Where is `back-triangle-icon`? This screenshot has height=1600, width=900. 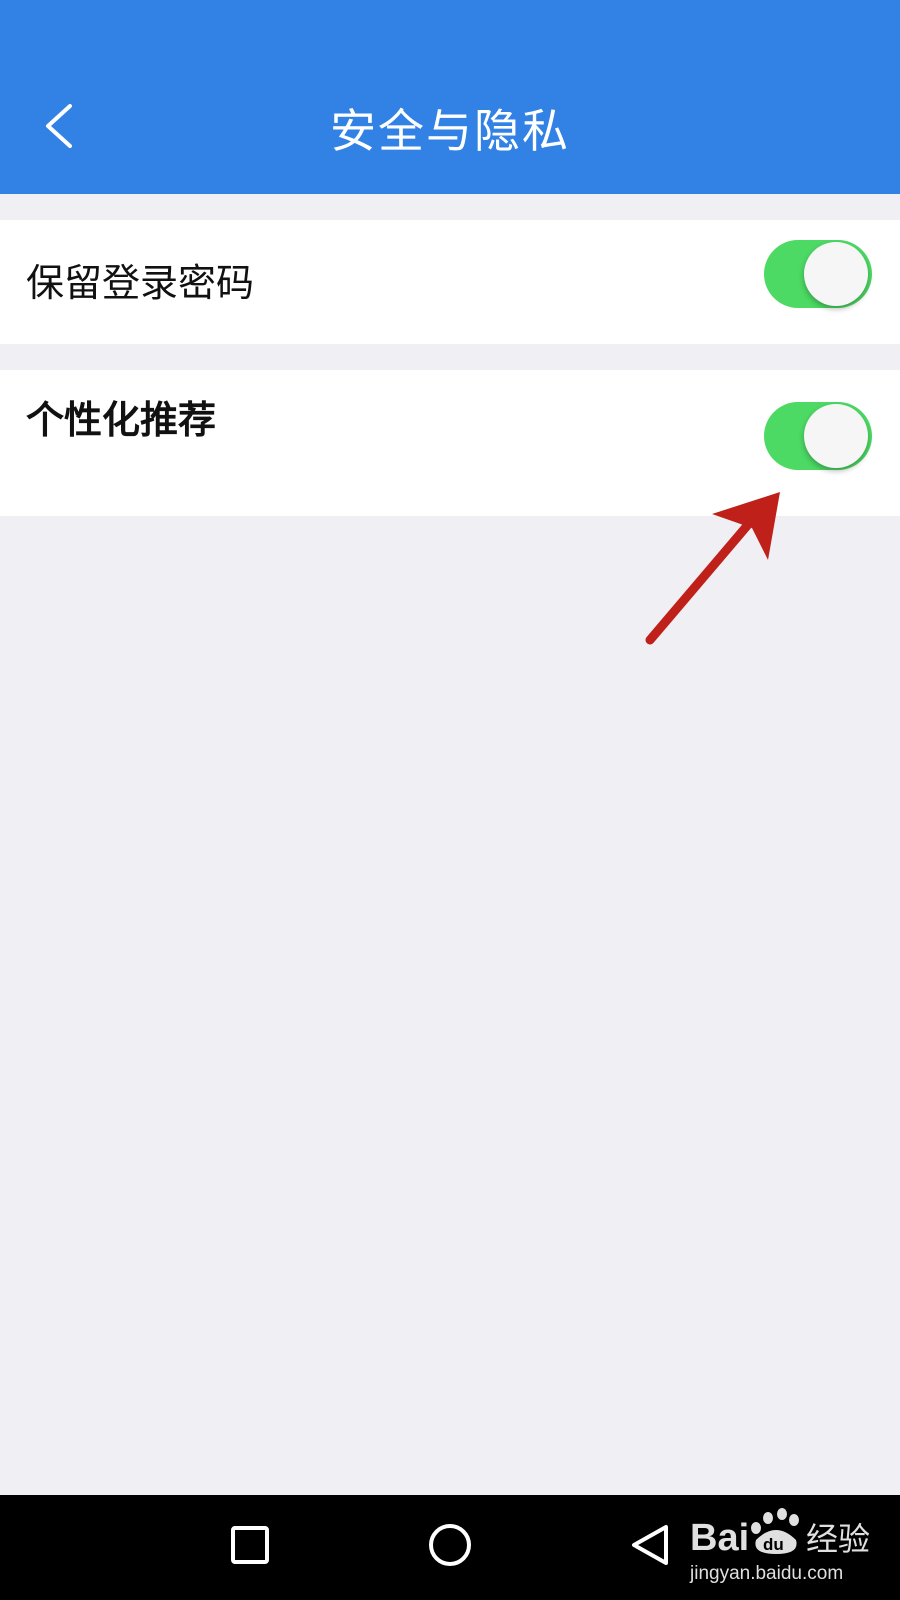 back-triangle-icon is located at coordinates (650, 1545).